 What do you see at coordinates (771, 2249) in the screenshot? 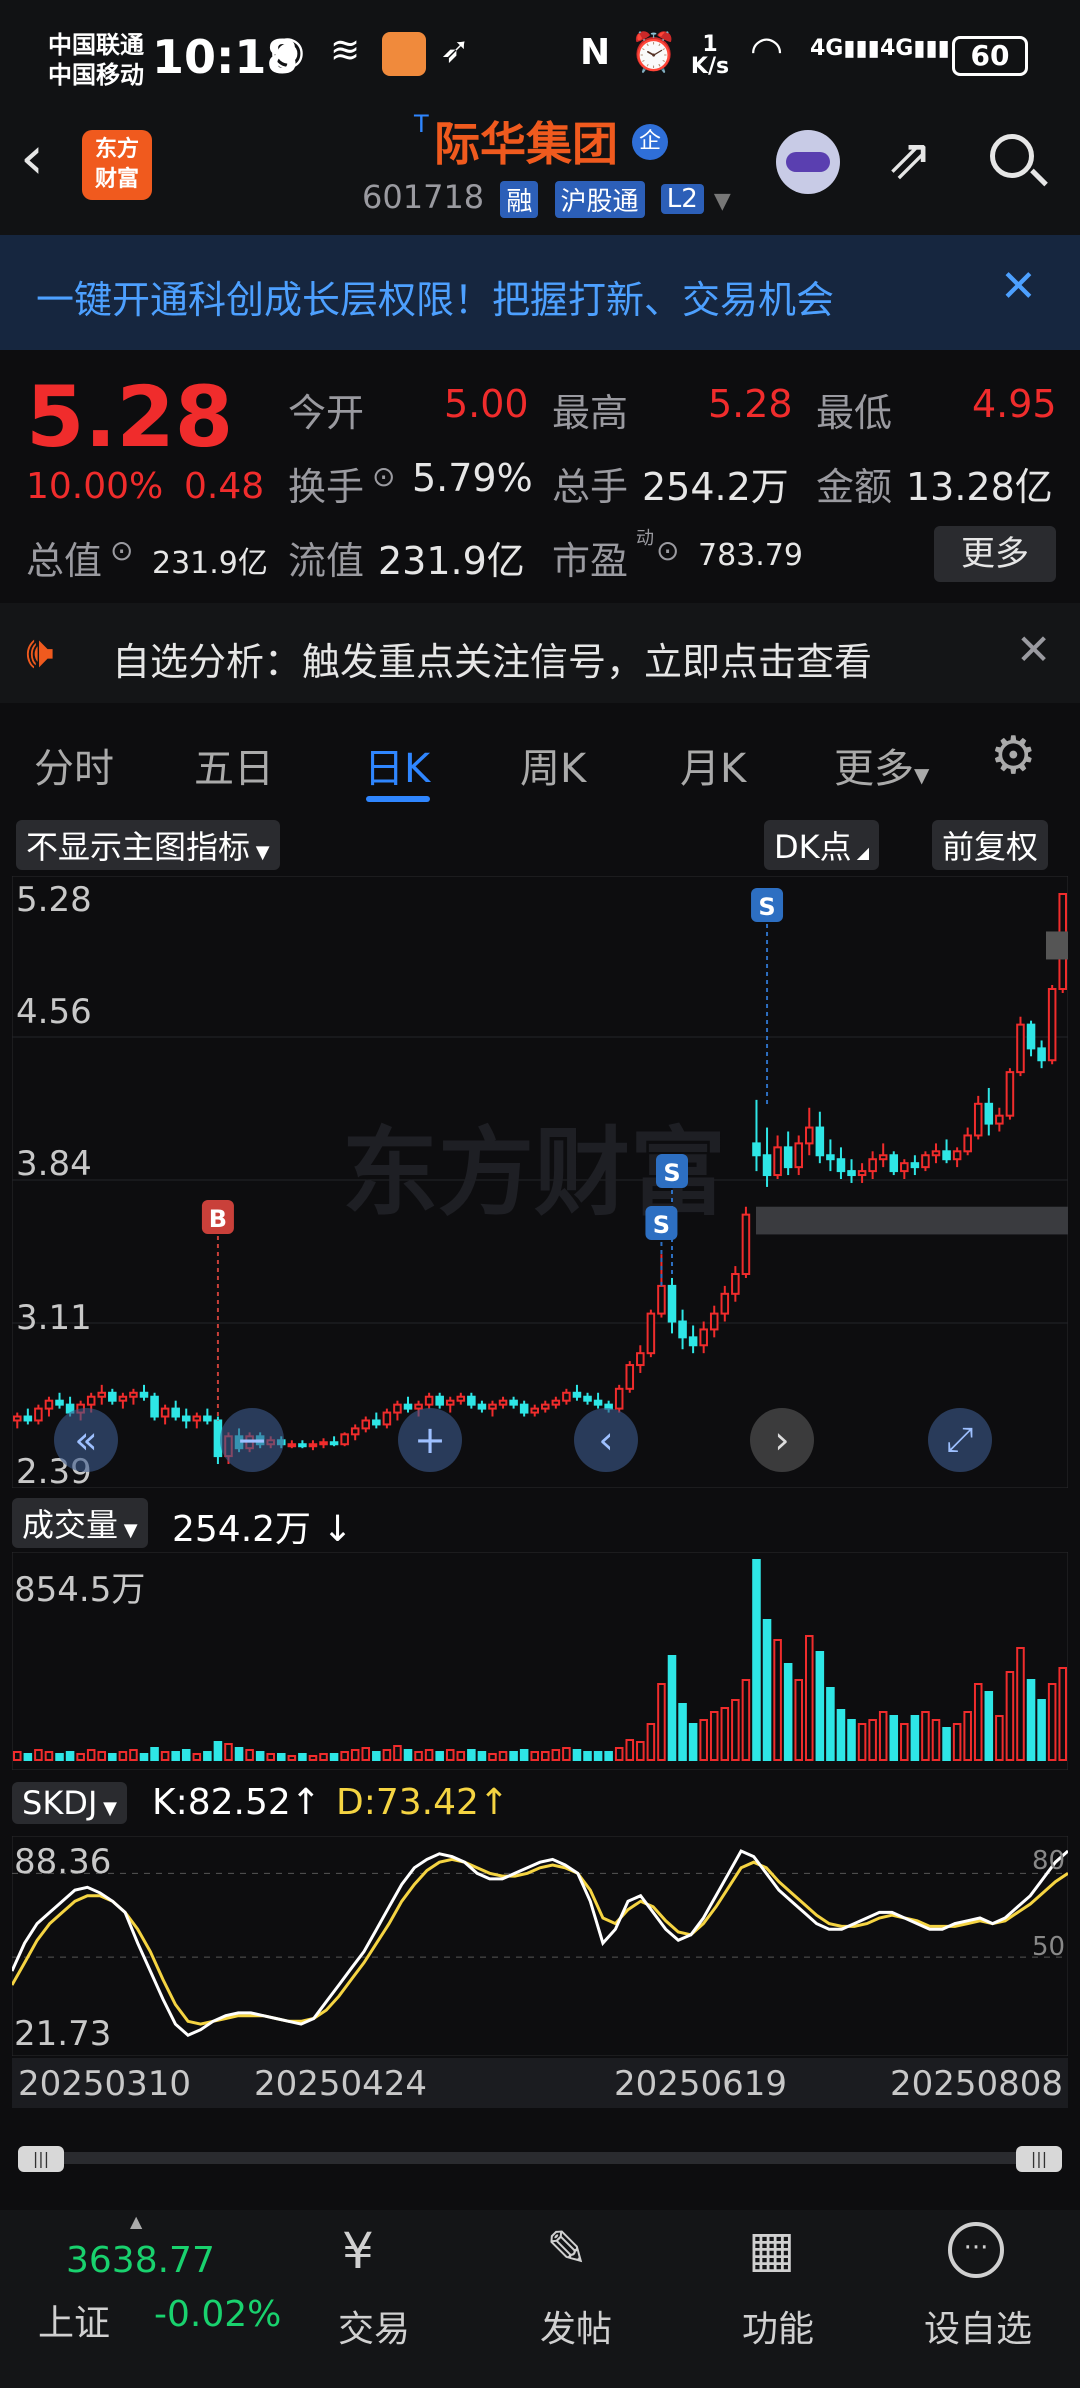
I see `grid-icon: ▦` at bounding box center [771, 2249].